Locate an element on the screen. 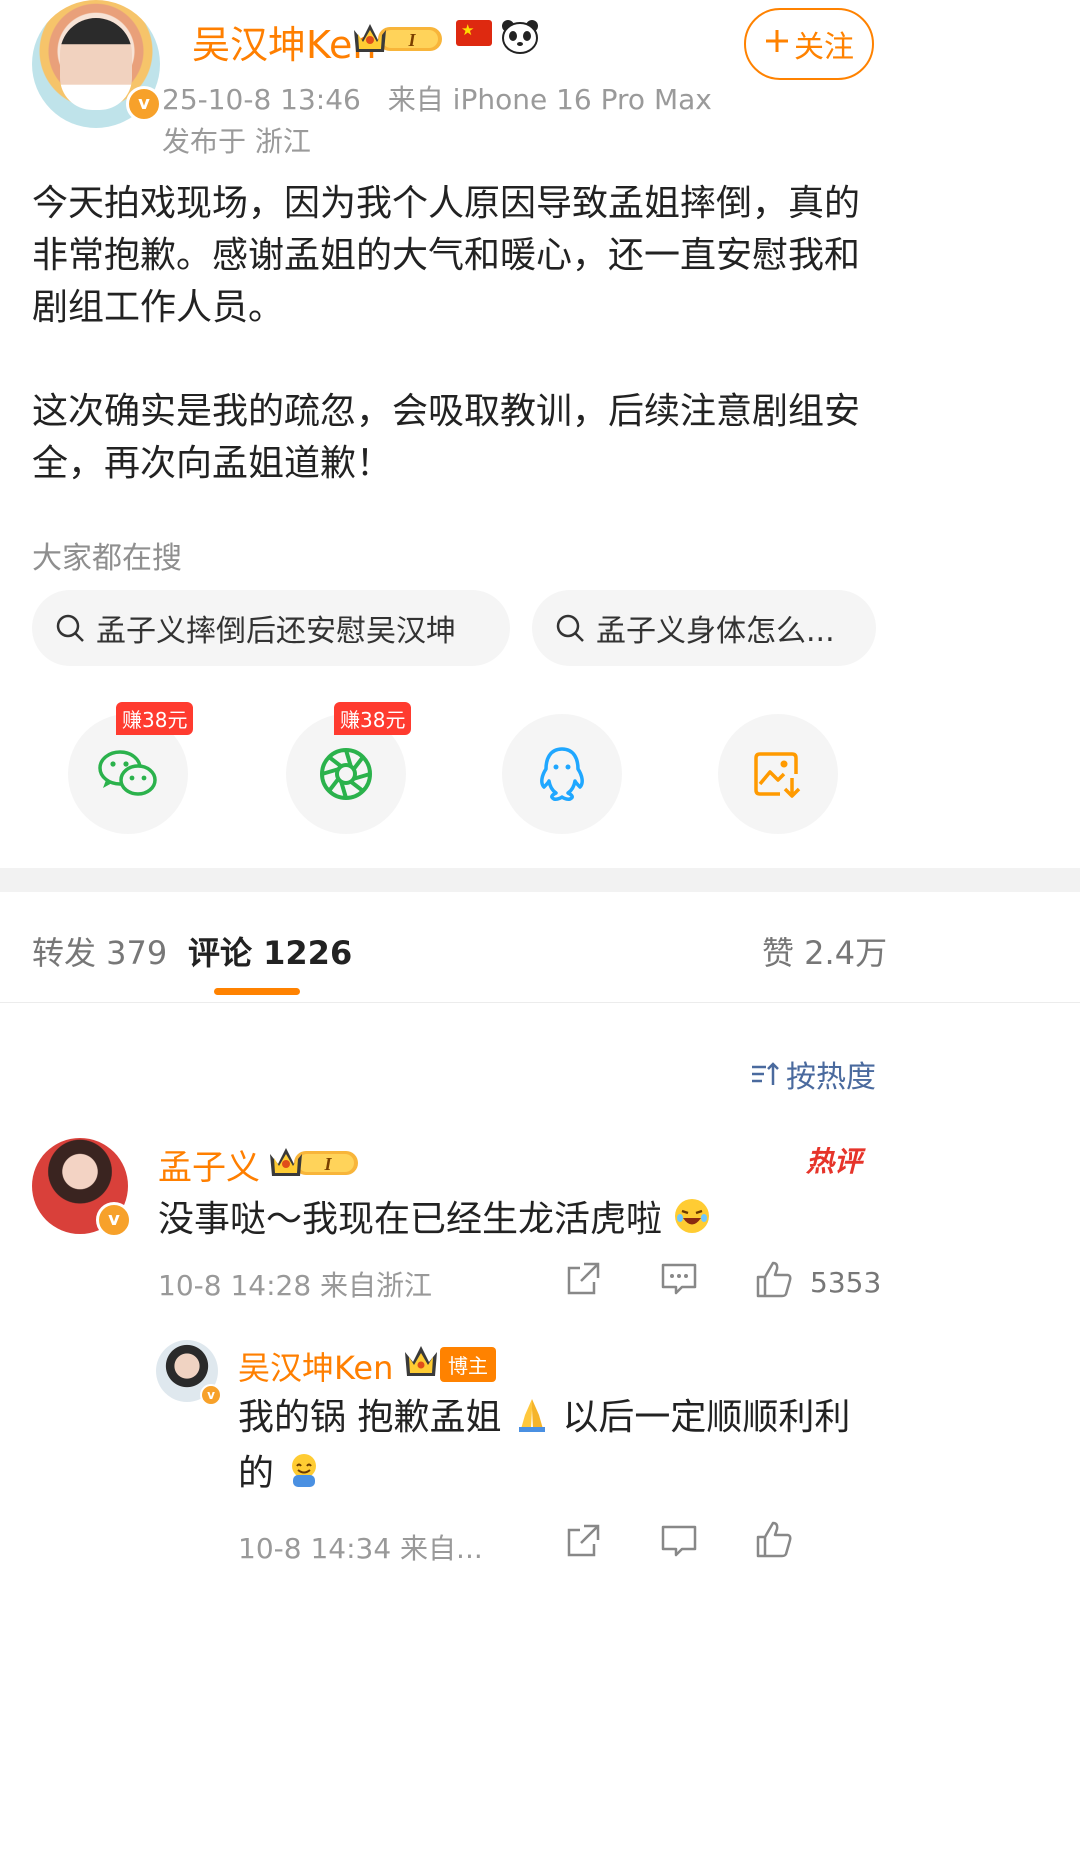 The width and height of the screenshot is (1080, 1867). share-qq-button is located at coordinates (562, 774).